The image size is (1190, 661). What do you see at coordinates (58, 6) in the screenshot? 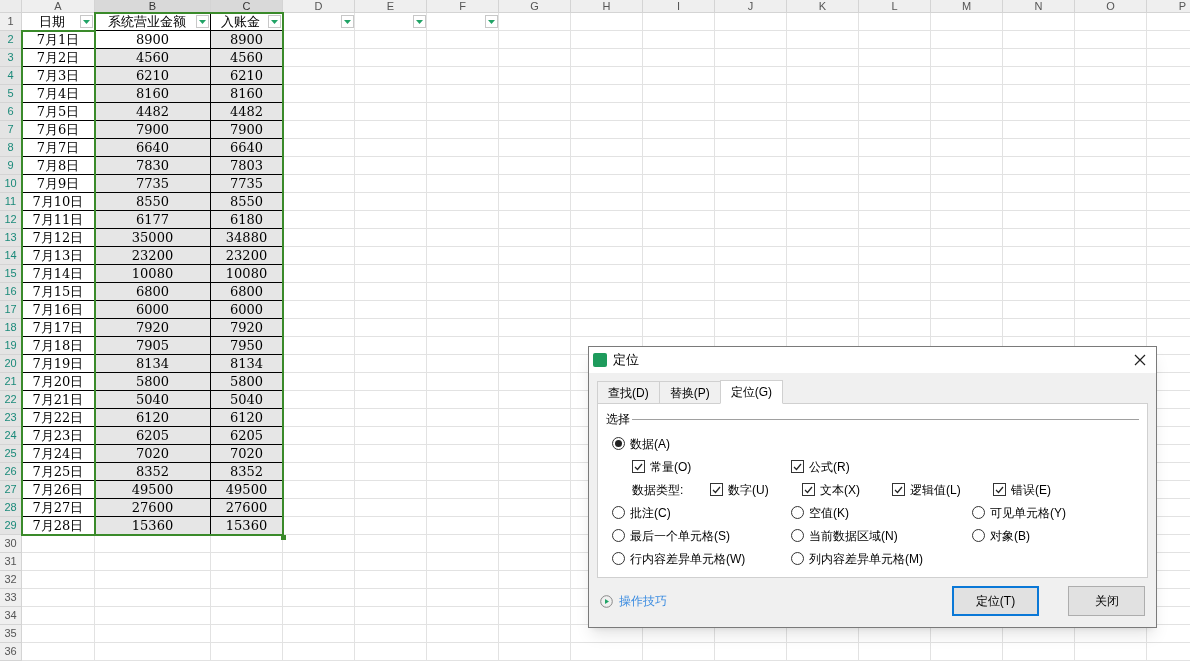
I see `column-header: A` at bounding box center [58, 6].